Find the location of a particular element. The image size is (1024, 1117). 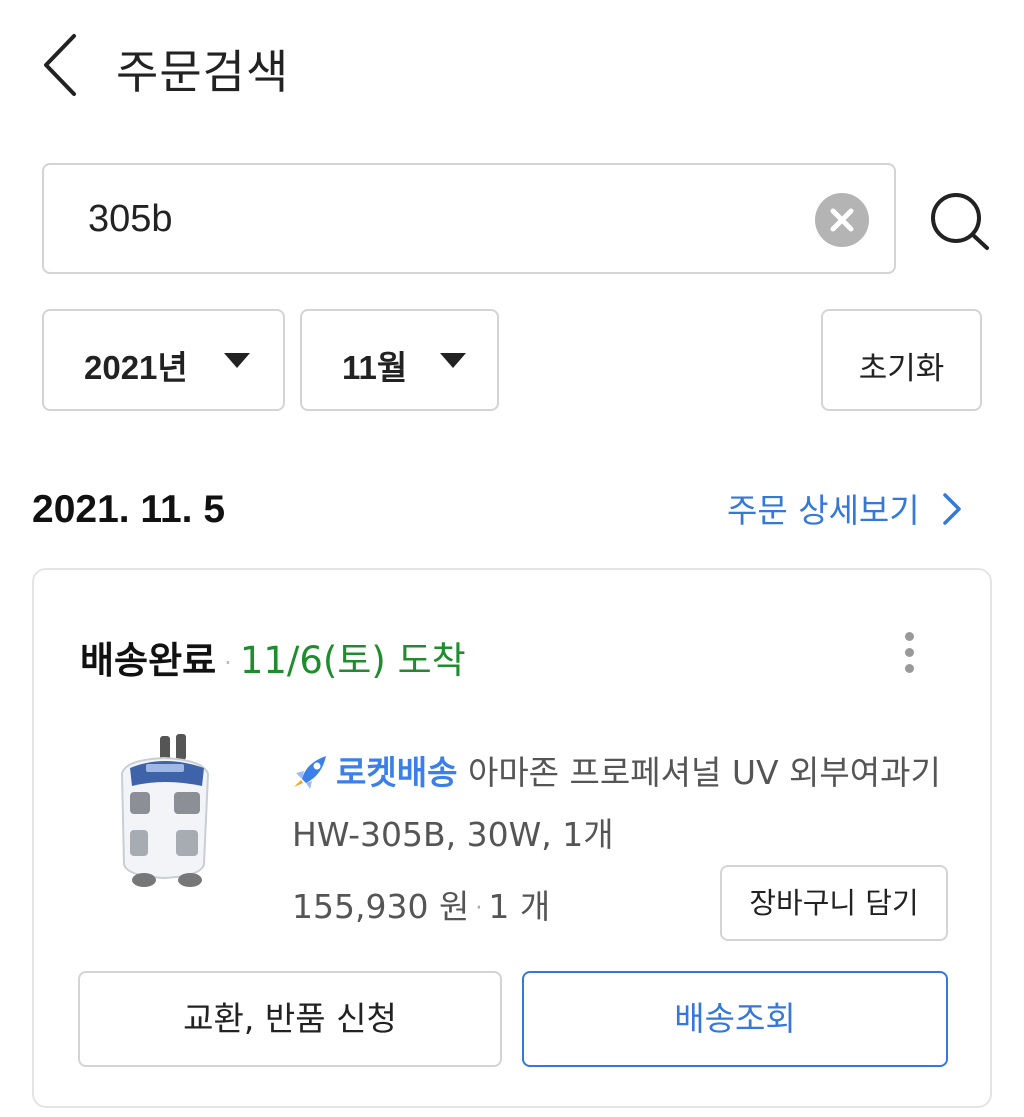

rocket-icon is located at coordinates (310, 772).